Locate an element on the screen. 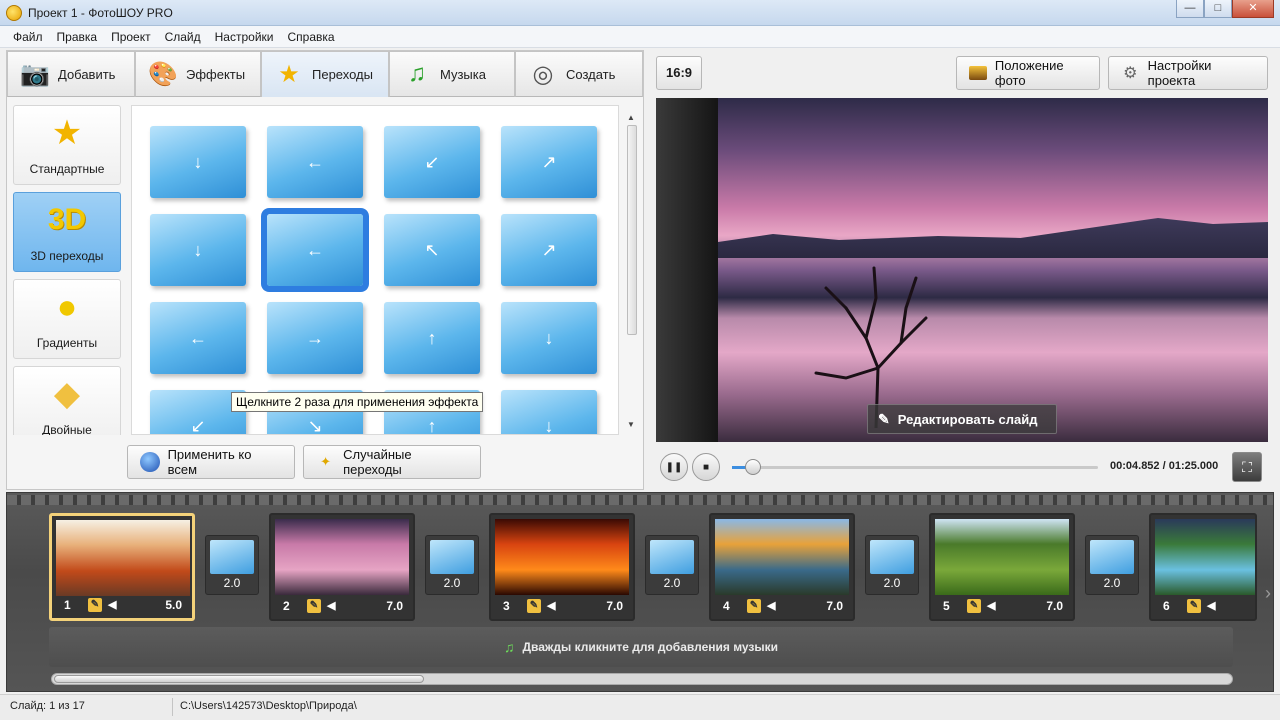  timeline-slide: 6 ✎ ◀ is located at coordinates (1203, 567).